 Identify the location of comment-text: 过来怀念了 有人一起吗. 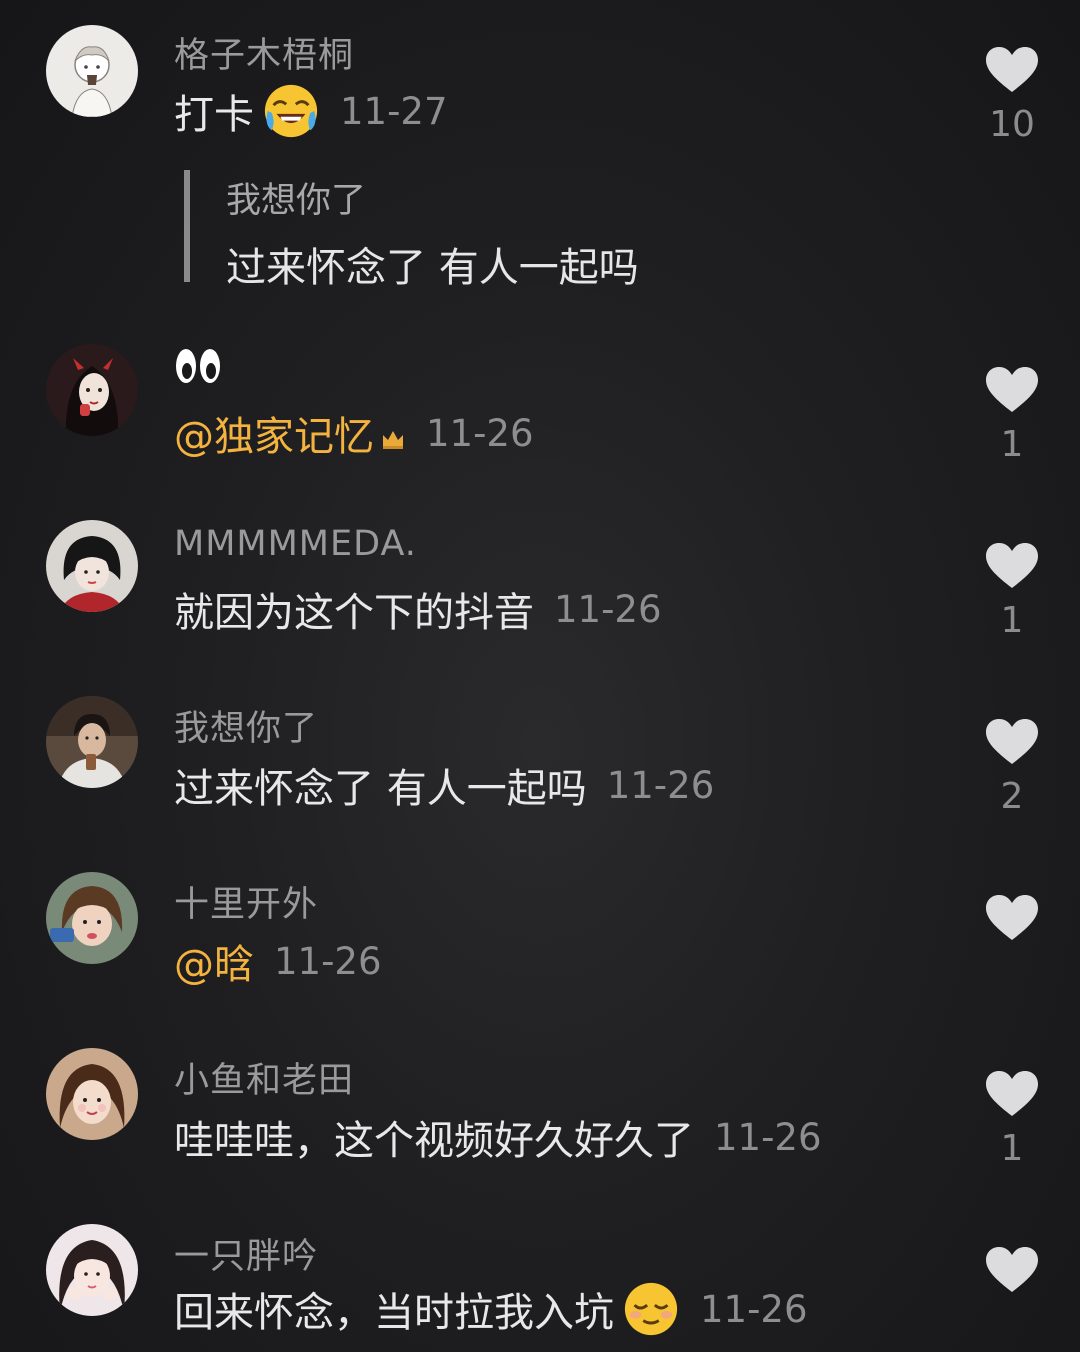
(380, 789).